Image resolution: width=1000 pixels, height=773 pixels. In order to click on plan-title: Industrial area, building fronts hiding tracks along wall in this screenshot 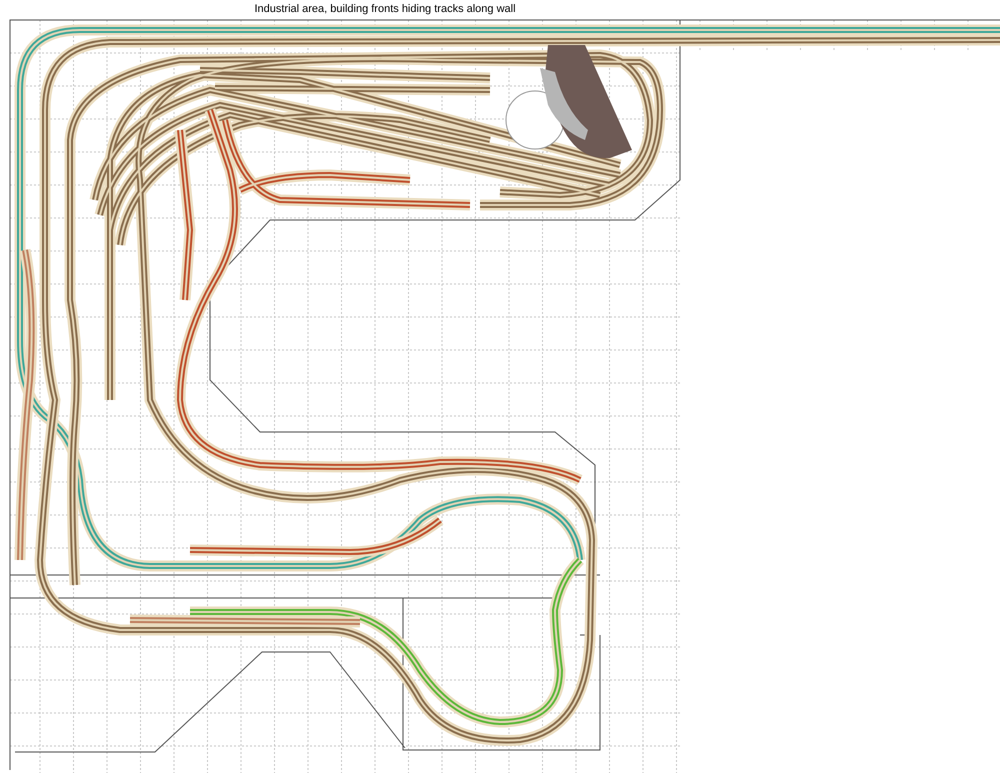, I will do `click(385, 9)`.